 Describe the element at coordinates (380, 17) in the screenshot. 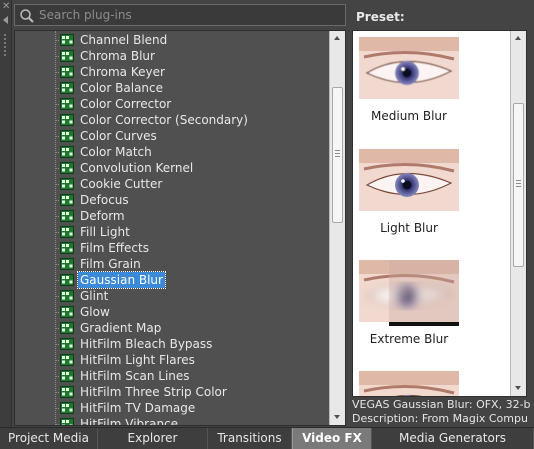

I see `preset-label: Preset:` at that location.